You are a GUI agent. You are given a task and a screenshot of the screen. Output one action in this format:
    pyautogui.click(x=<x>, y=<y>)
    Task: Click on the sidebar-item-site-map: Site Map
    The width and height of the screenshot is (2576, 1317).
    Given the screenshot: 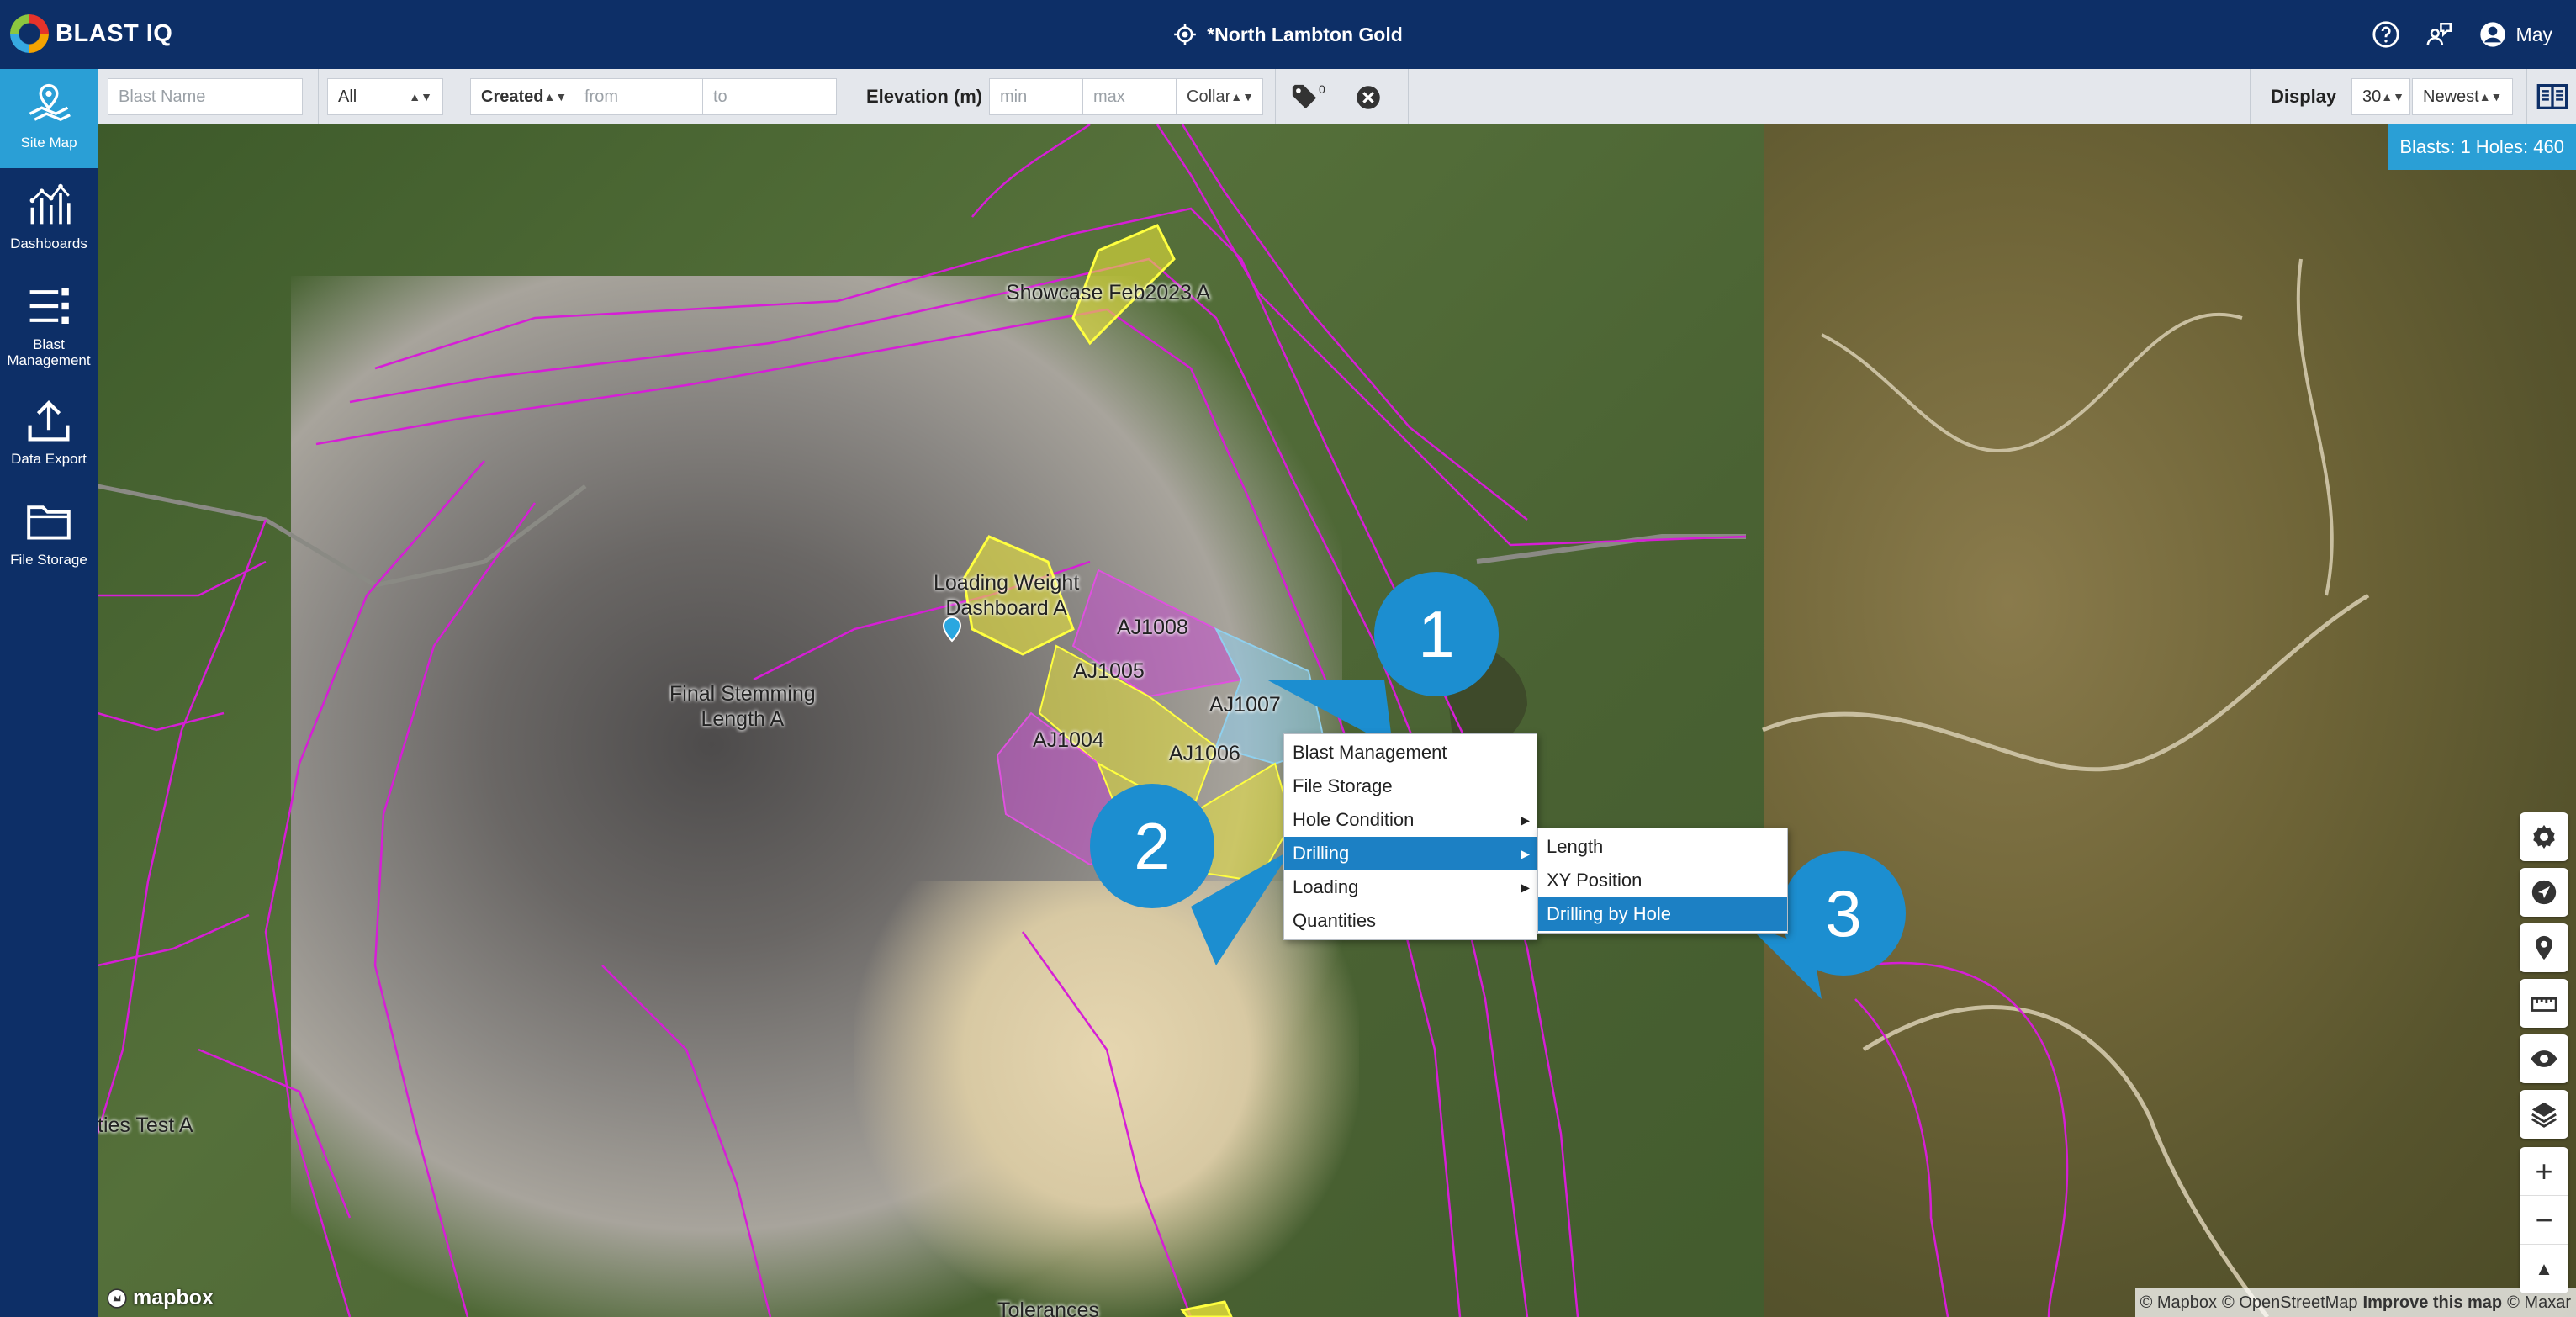 What is the action you would take?
    pyautogui.click(x=49, y=118)
    